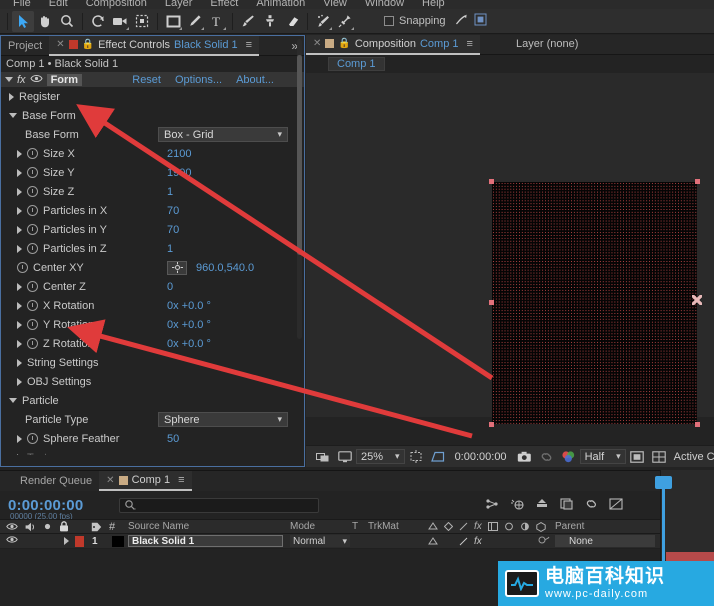 The height and width of the screenshot is (606, 714). Describe the element at coordinates (179, 4) in the screenshot. I see `menu-item-layer: Layer` at that location.